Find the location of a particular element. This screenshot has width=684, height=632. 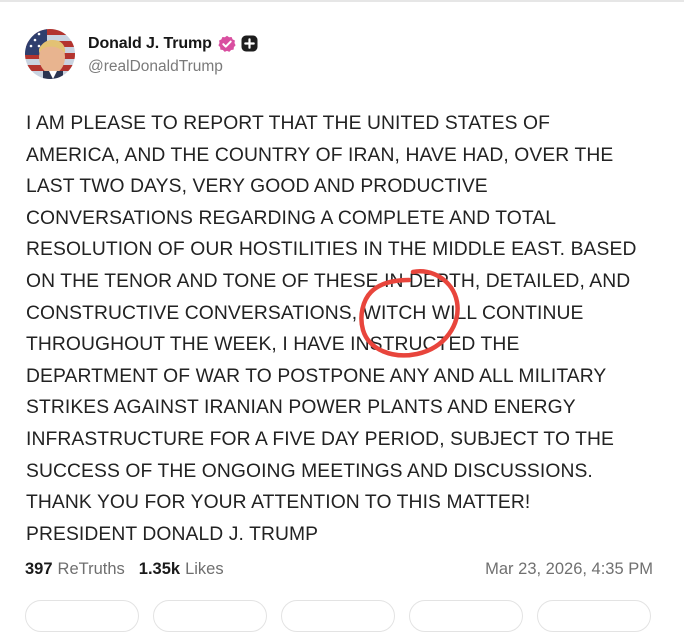

more-button is located at coordinates (594, 616).